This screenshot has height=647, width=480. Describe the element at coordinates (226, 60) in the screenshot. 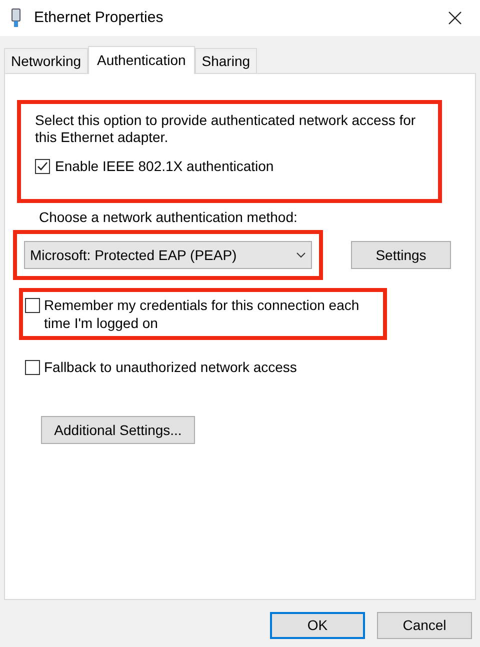

I see `tab: Sharing` at that location.